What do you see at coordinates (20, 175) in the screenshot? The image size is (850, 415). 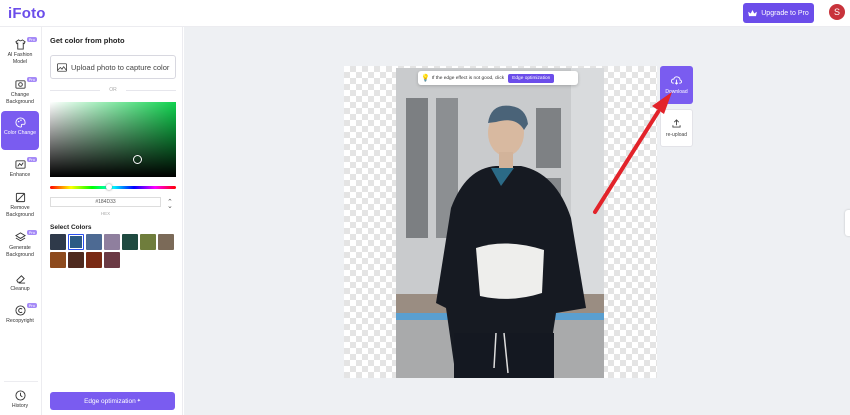 I see `sidebar-item-label: Enhance` at bounding box center [20, 175].